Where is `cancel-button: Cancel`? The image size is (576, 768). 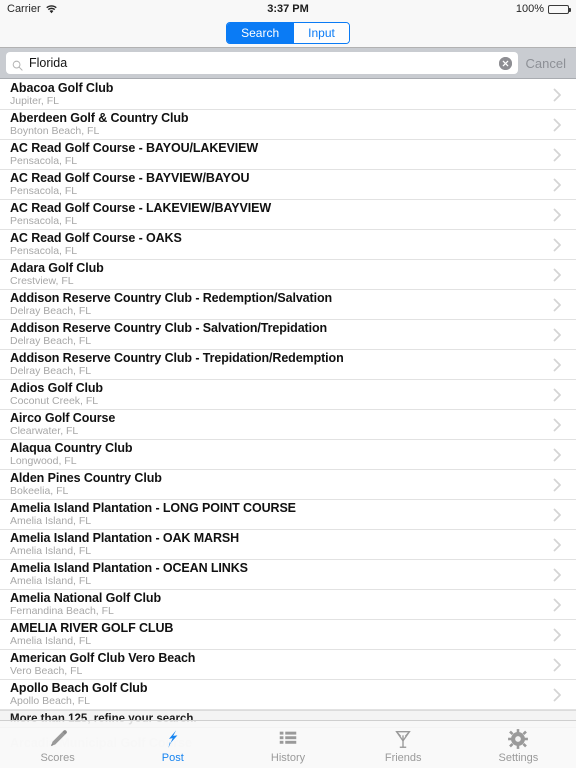
cancel-button: Cancel is located at coordinates (547, 63).